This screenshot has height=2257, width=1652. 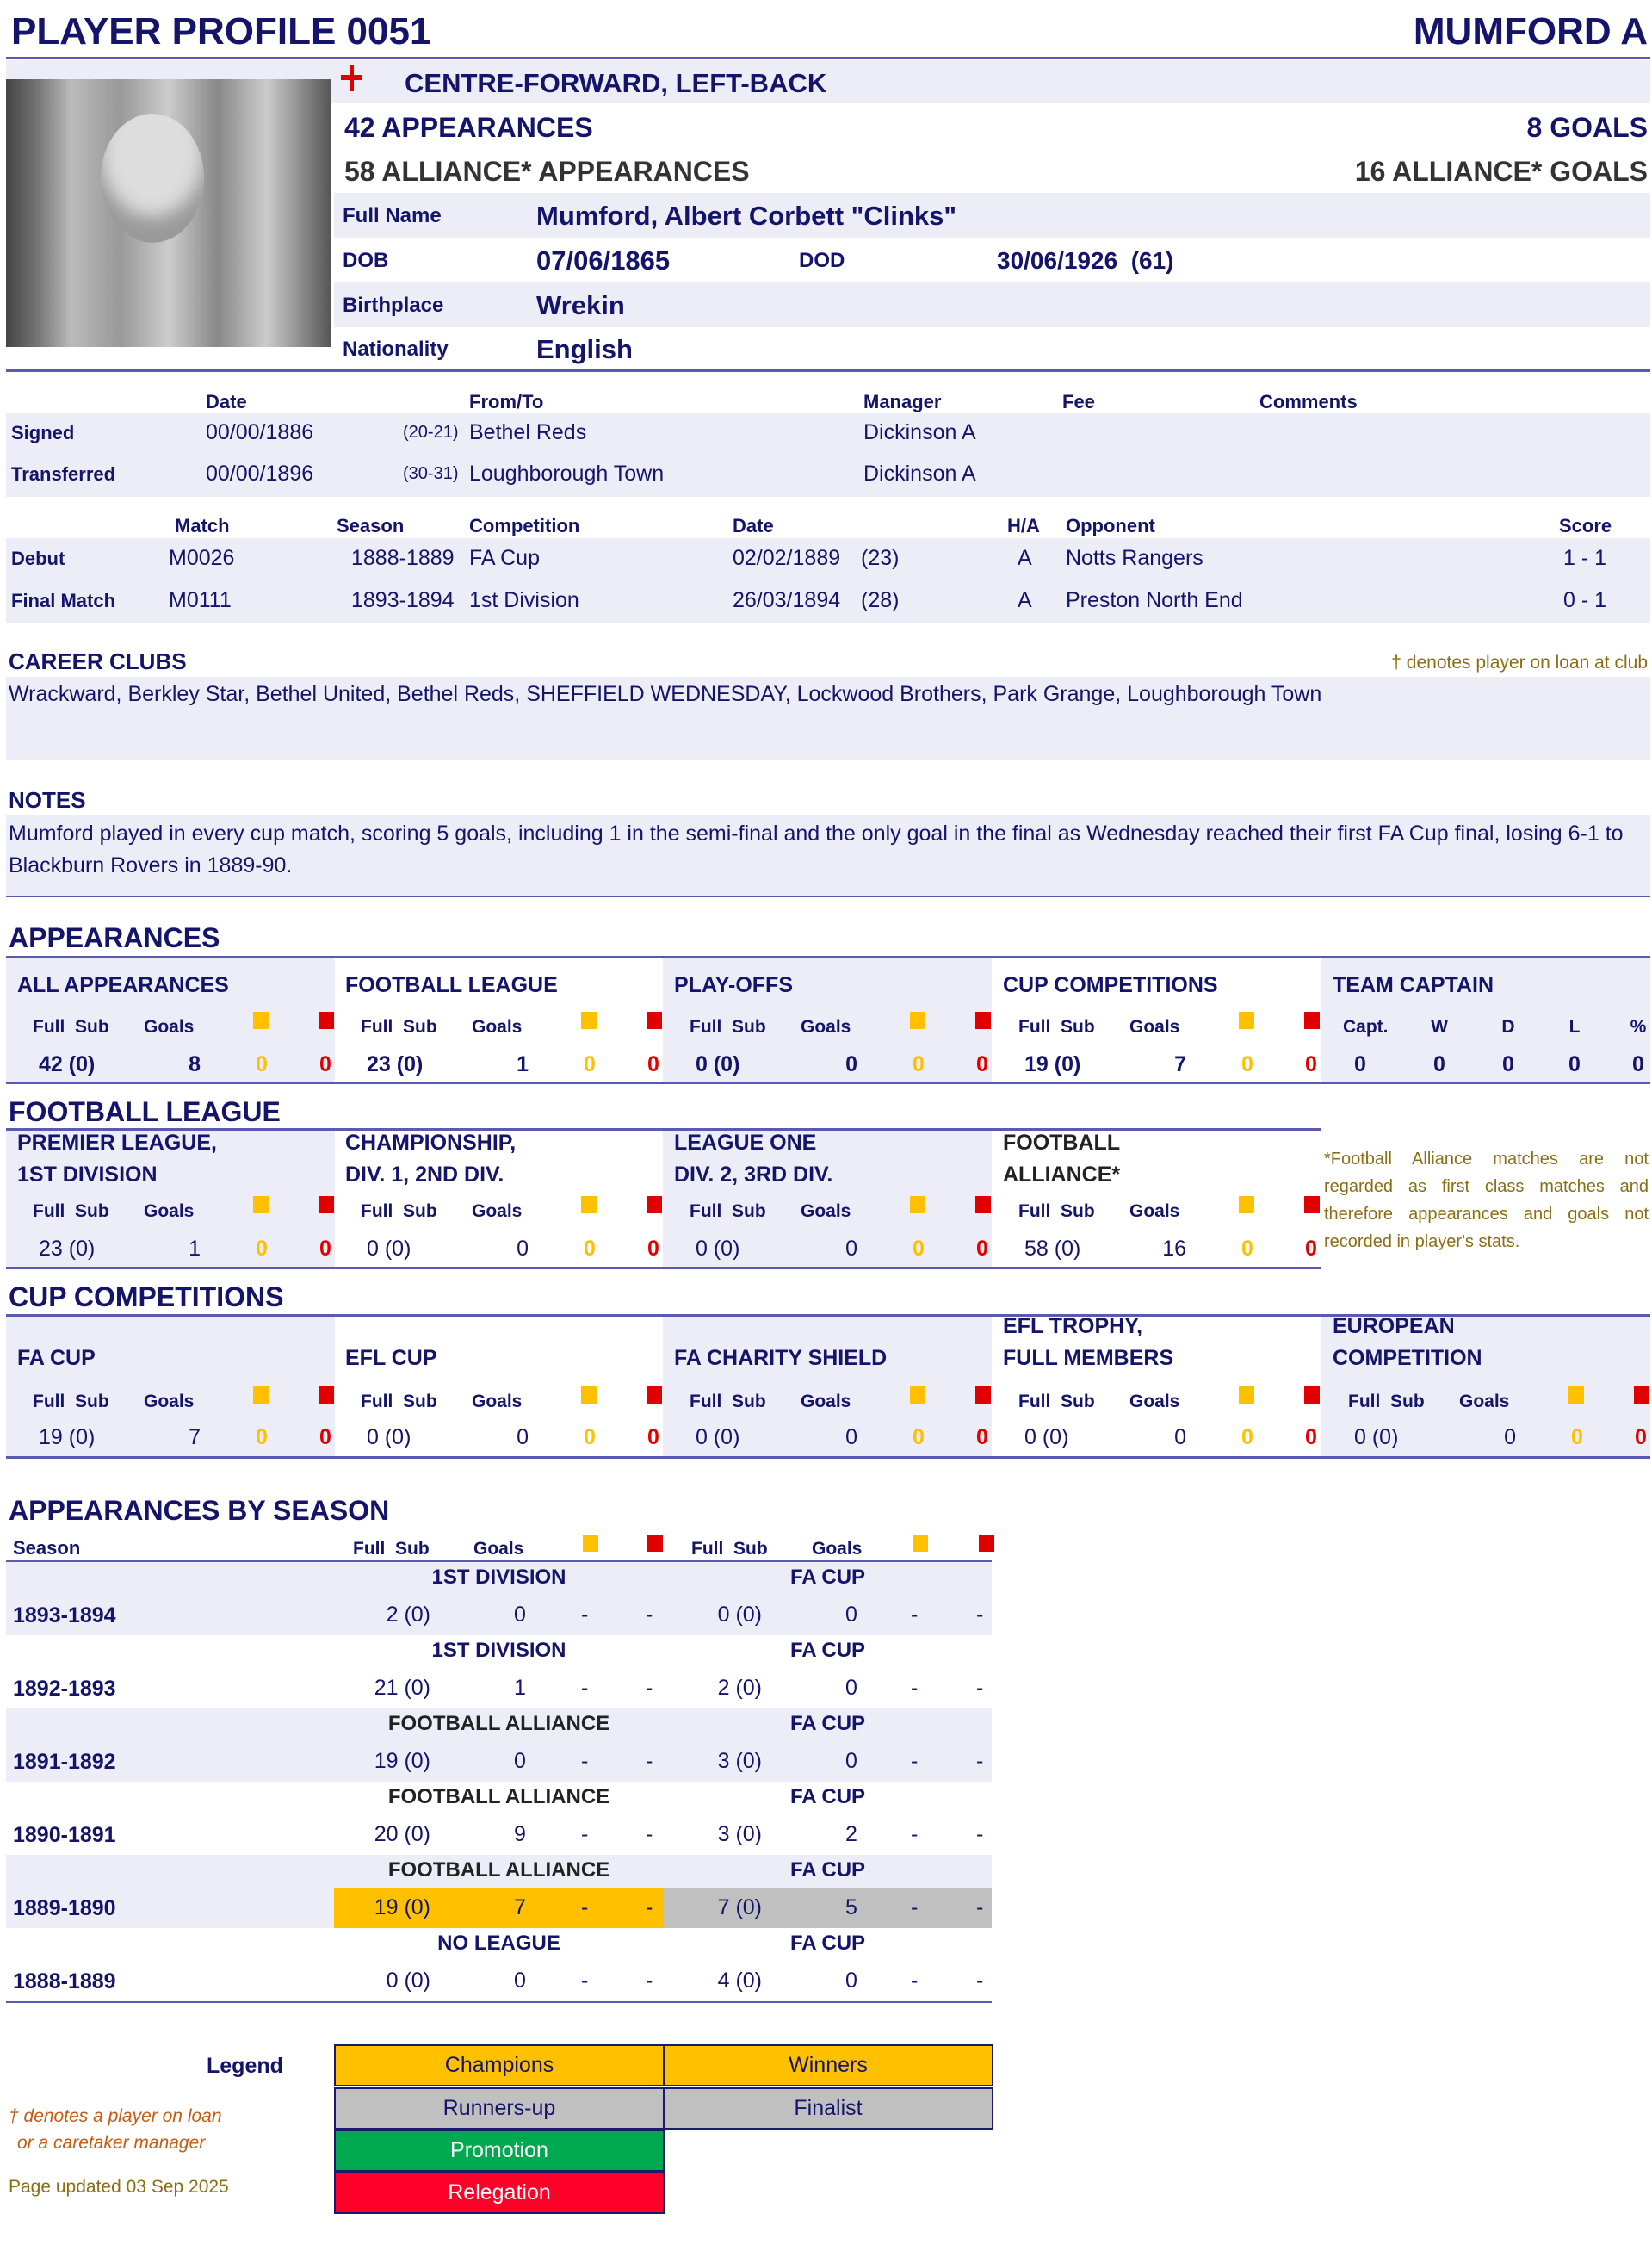 What do you see at coordinates (64, 1615) in the screenshot?
I see `season-label: 1893-1894` at bounding box center [64, 1615].